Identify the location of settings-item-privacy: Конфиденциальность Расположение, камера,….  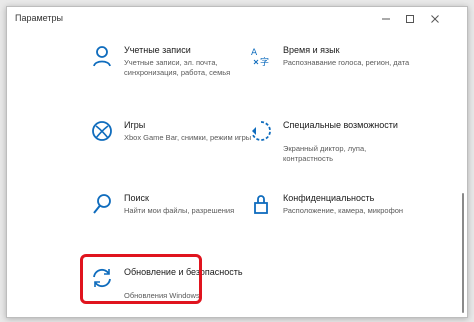
(340, 216).